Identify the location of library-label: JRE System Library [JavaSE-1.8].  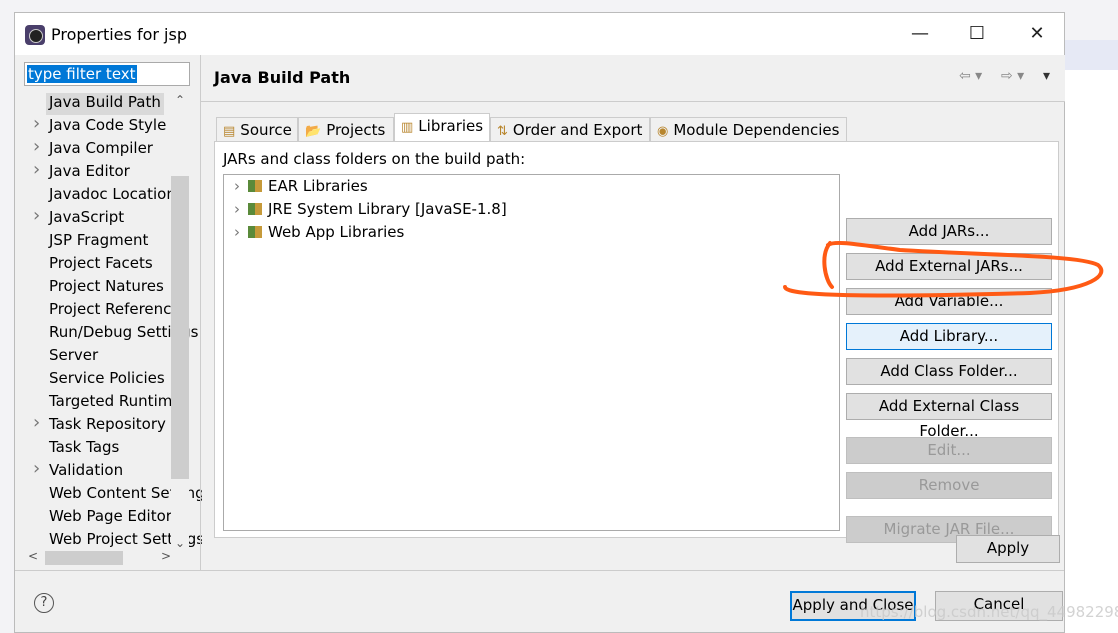
(387, 209).